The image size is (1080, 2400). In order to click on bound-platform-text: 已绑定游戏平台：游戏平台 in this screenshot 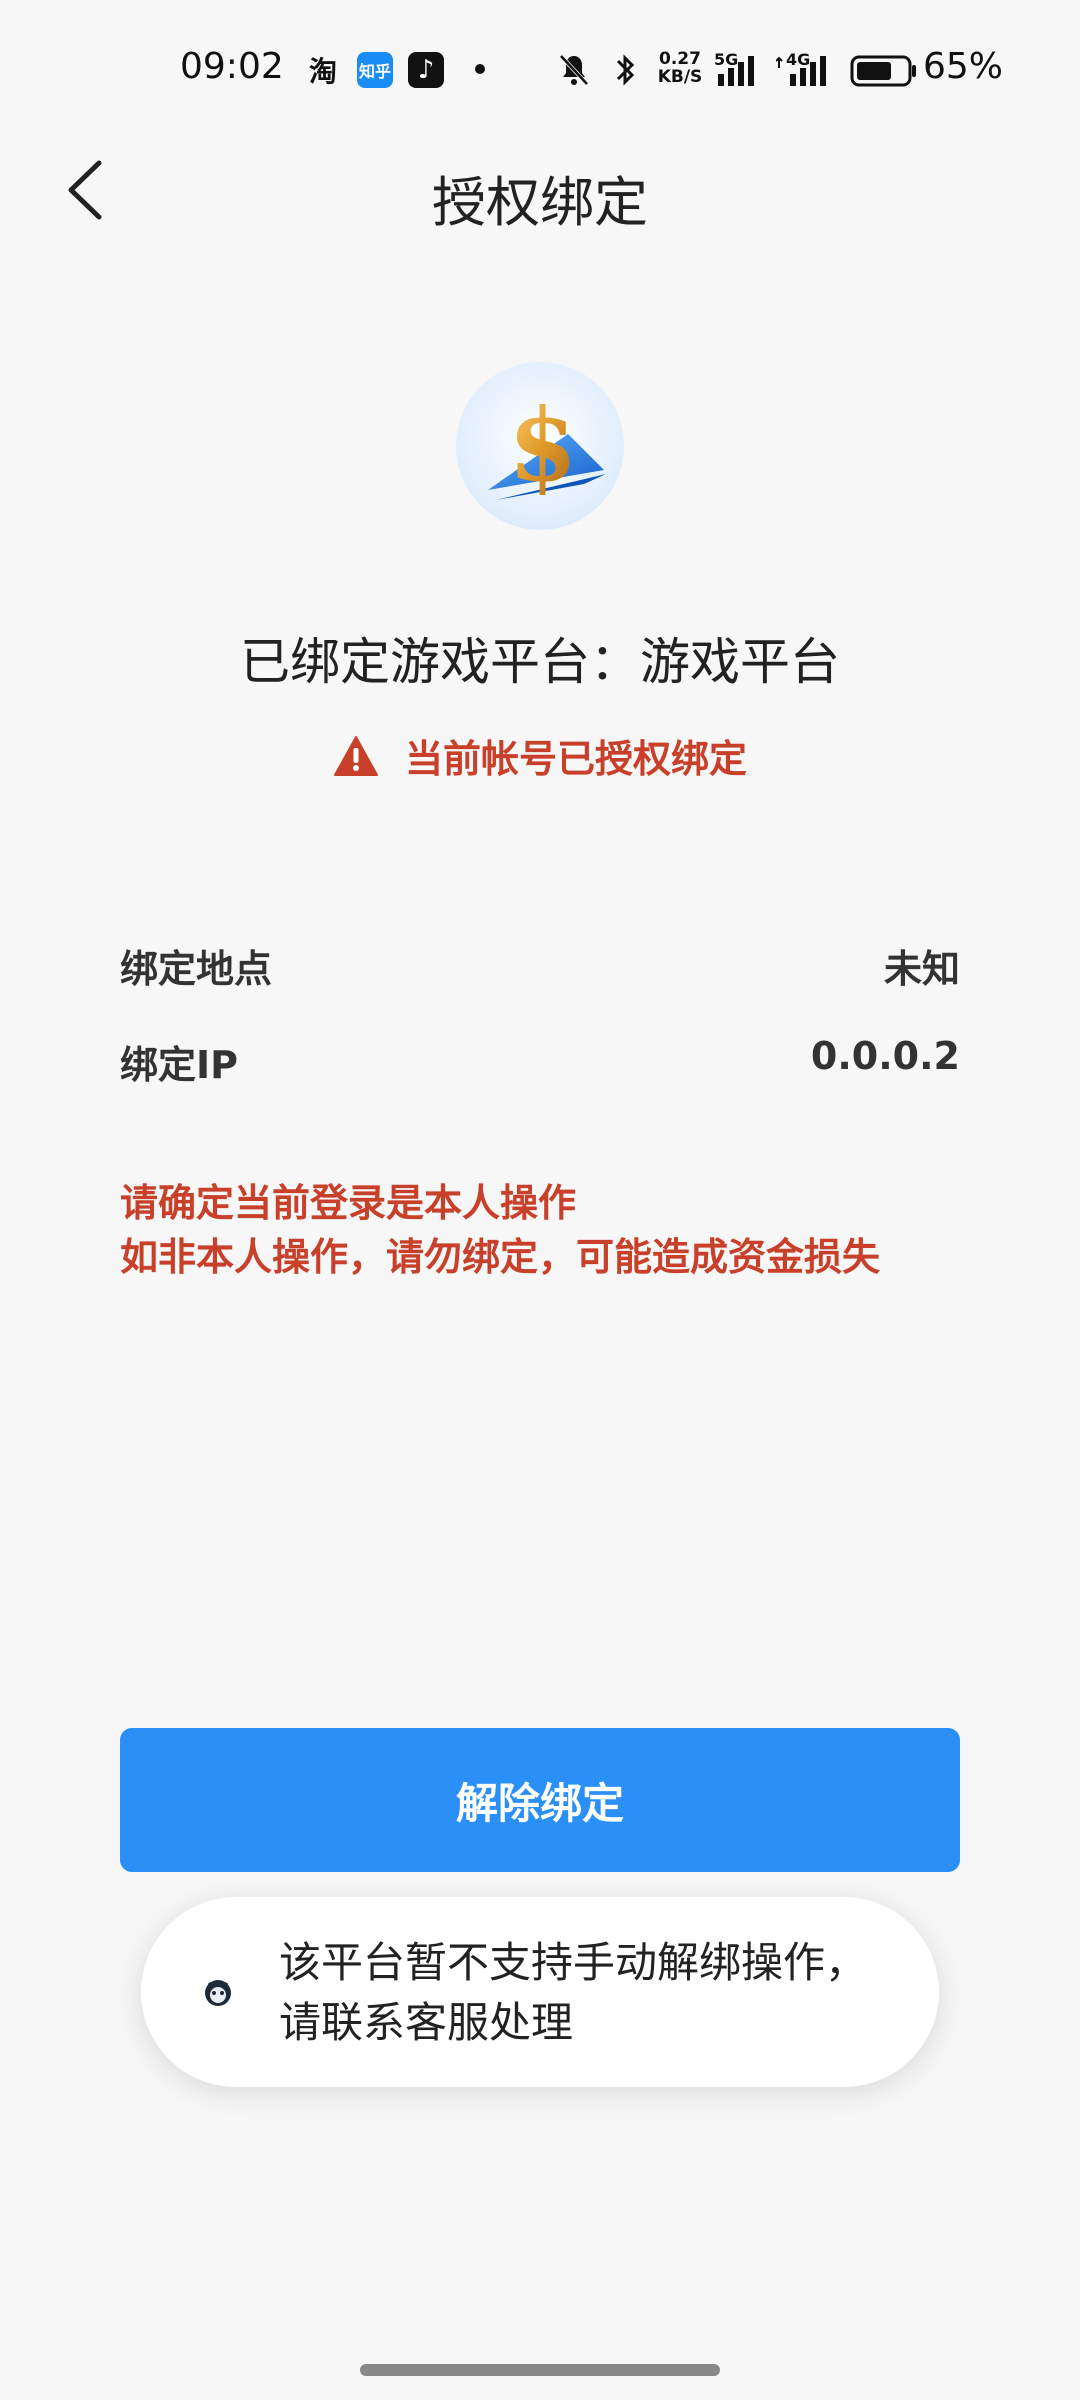, I will do `click(540, 662)`.